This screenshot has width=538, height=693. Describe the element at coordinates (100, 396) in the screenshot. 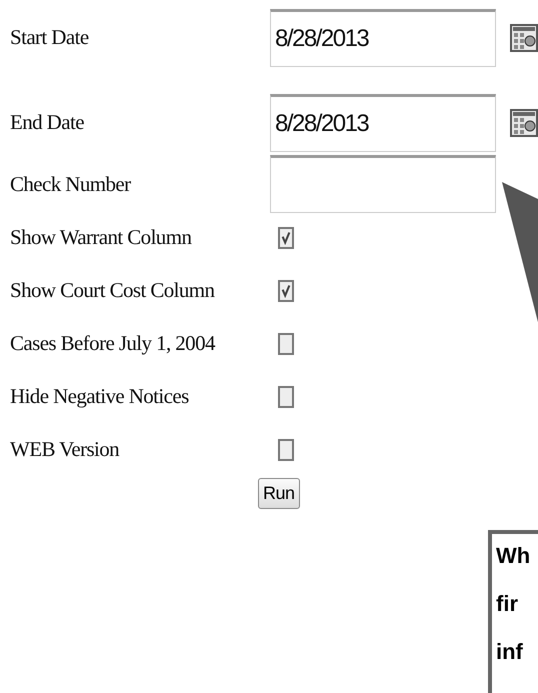

I see `field-label: Hide Negative Notices` at that location.